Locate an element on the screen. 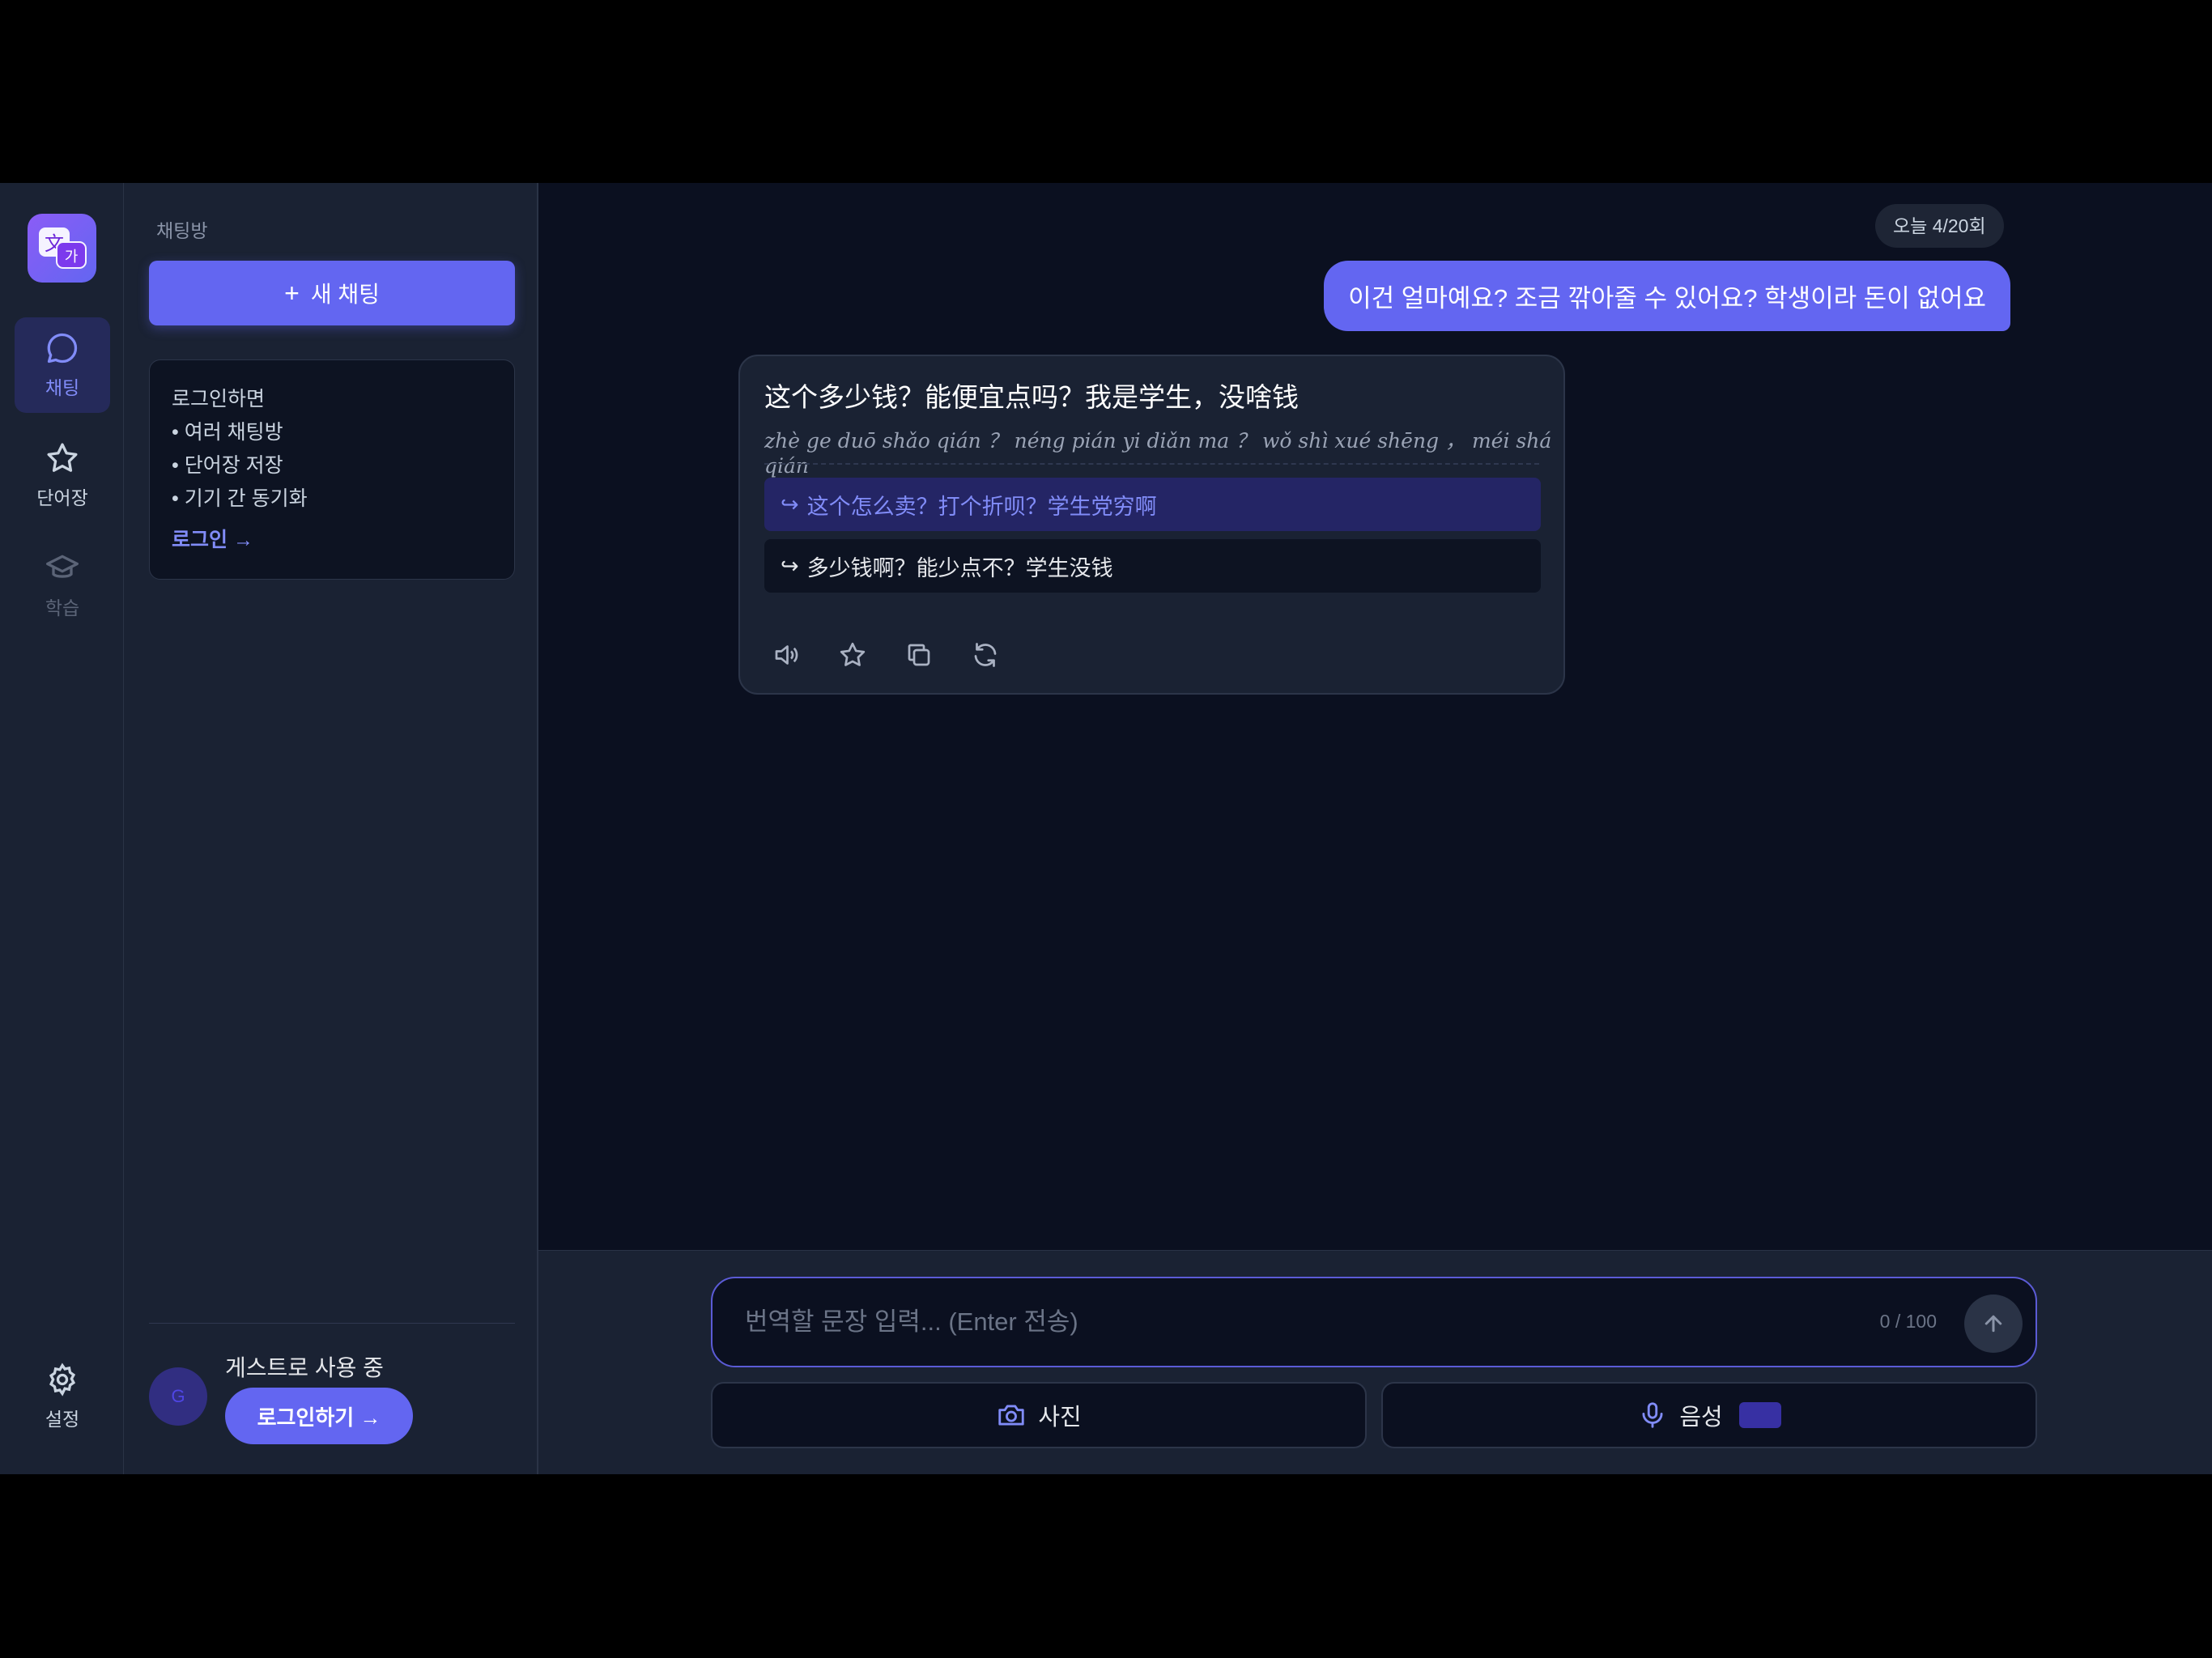 Image resolution: width=2212 pixels, height=1658 pixels. copy-button is located at coordinates (919, 655).